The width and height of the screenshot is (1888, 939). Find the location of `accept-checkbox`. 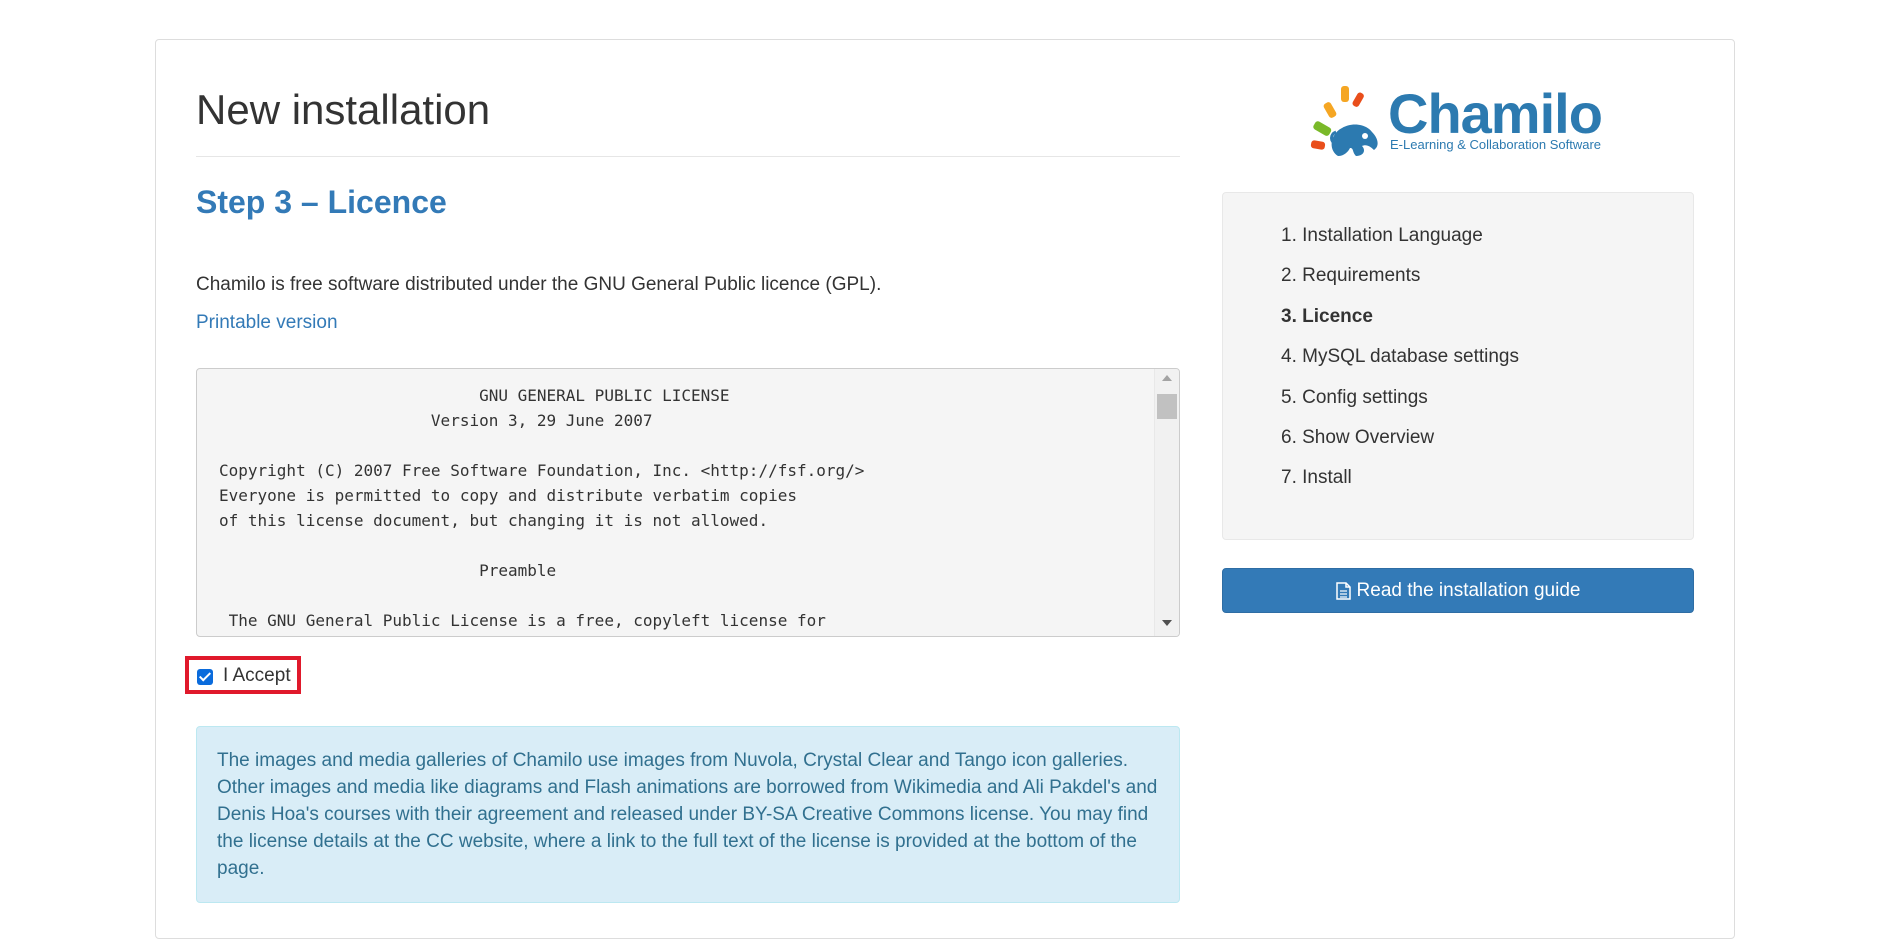

accept-checkbox is located at coordinates (205, 677).